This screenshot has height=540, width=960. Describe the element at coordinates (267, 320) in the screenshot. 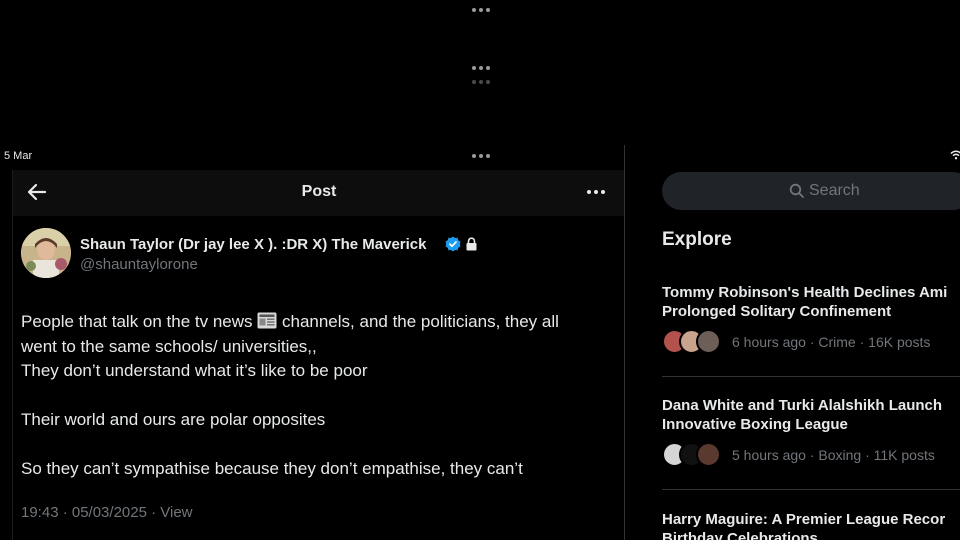

I see `newspaper-icon` at that location.